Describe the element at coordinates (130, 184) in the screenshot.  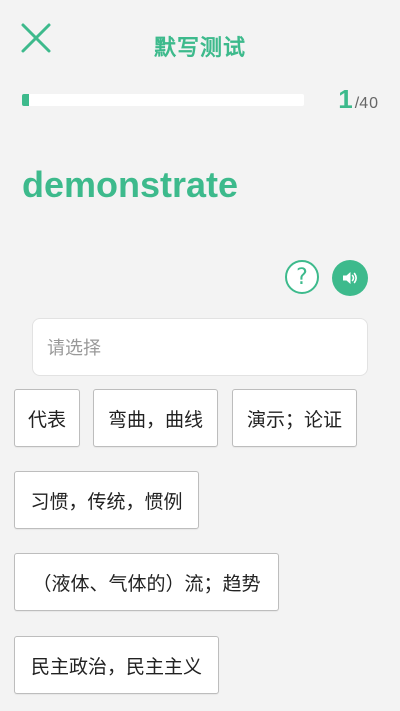
I see `question-word: demonstrate` at that location.